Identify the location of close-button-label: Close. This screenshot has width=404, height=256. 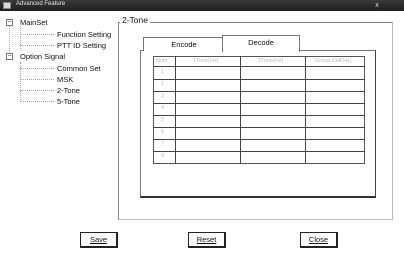
(318, 239).